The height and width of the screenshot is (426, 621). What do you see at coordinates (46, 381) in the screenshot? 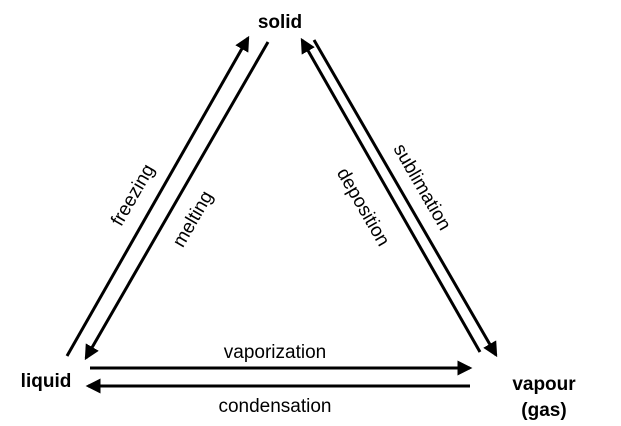
I see `node-liquid: liquid` at bounding box center [46, 381].